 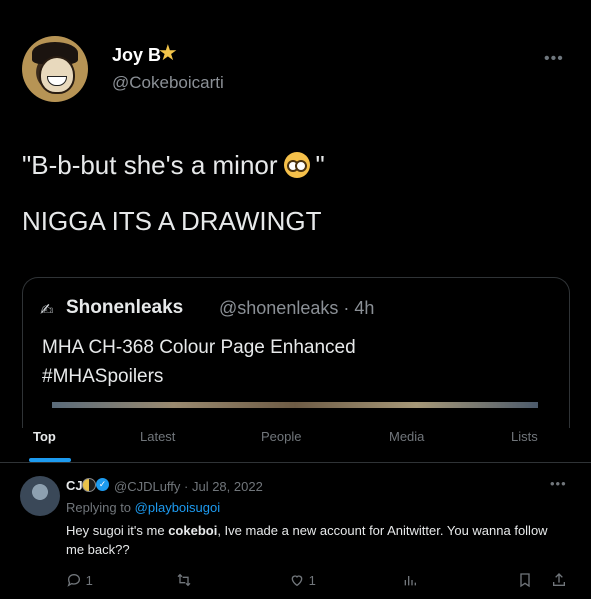 What do you see at coordinates (193, 530) in the screenshot?
I see `reply-text-bold: cokeboi` at bounding box center [193, 530].